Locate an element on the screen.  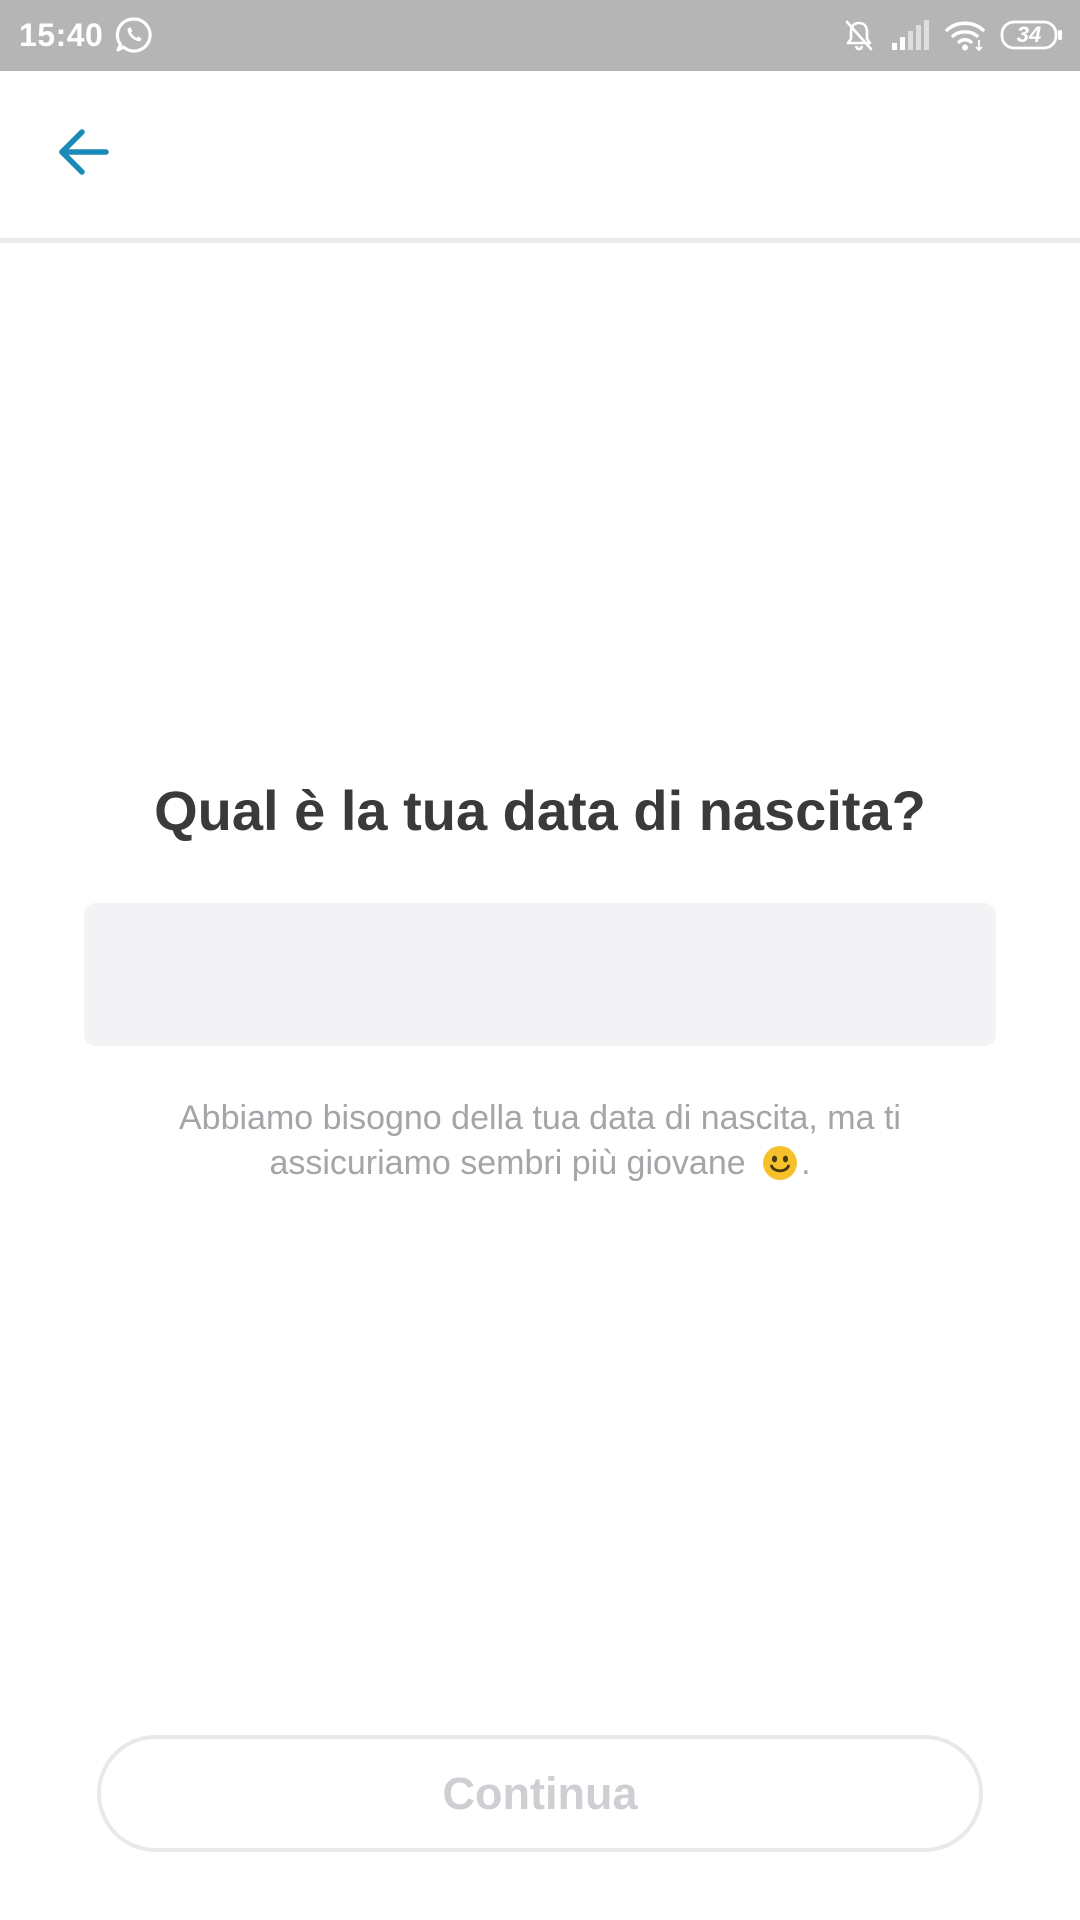
battery-icon: 34 is located at coordinates (1032, 35).